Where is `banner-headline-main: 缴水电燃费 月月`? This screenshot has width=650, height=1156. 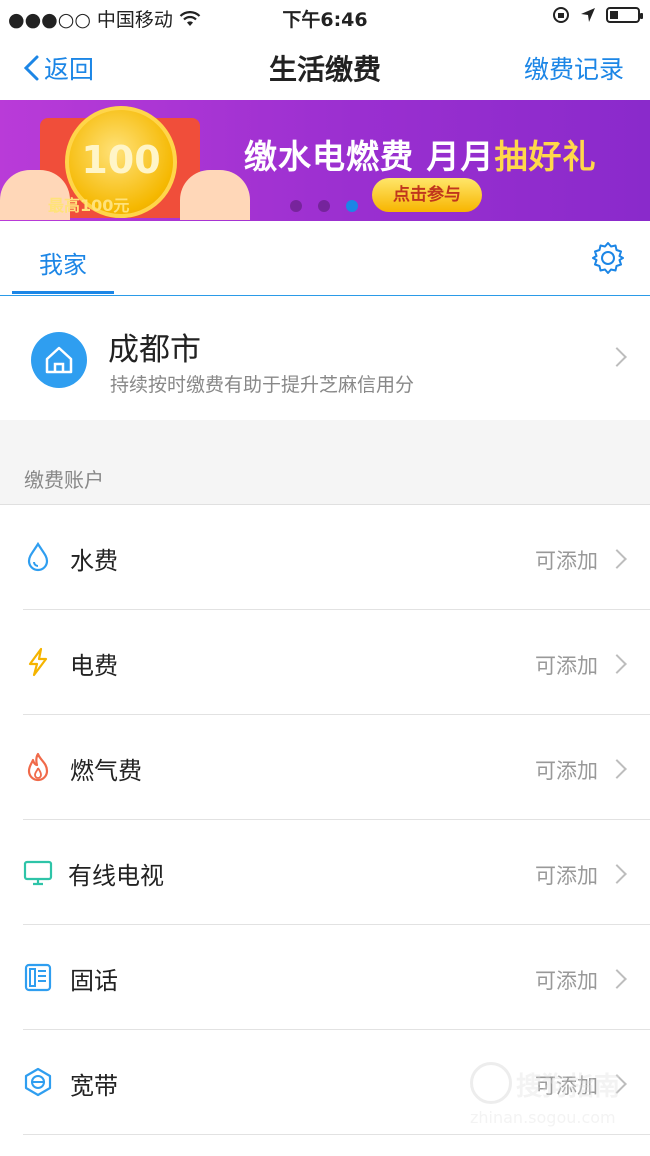 banner-headline-main: 缴水电燃费 月月 is located at coordinates (369, 156).